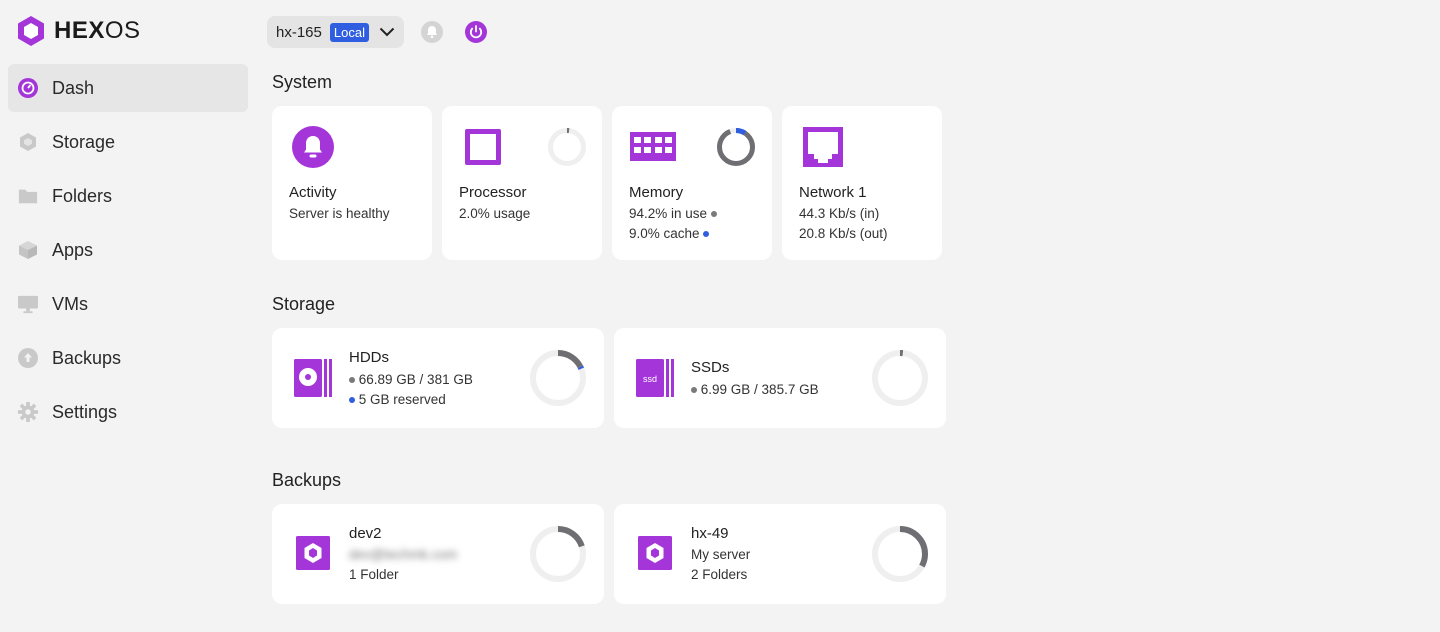 The width and height of the screenshot is (1440, 632). I want to click on hexos-logo-icon, so click(31, 31).